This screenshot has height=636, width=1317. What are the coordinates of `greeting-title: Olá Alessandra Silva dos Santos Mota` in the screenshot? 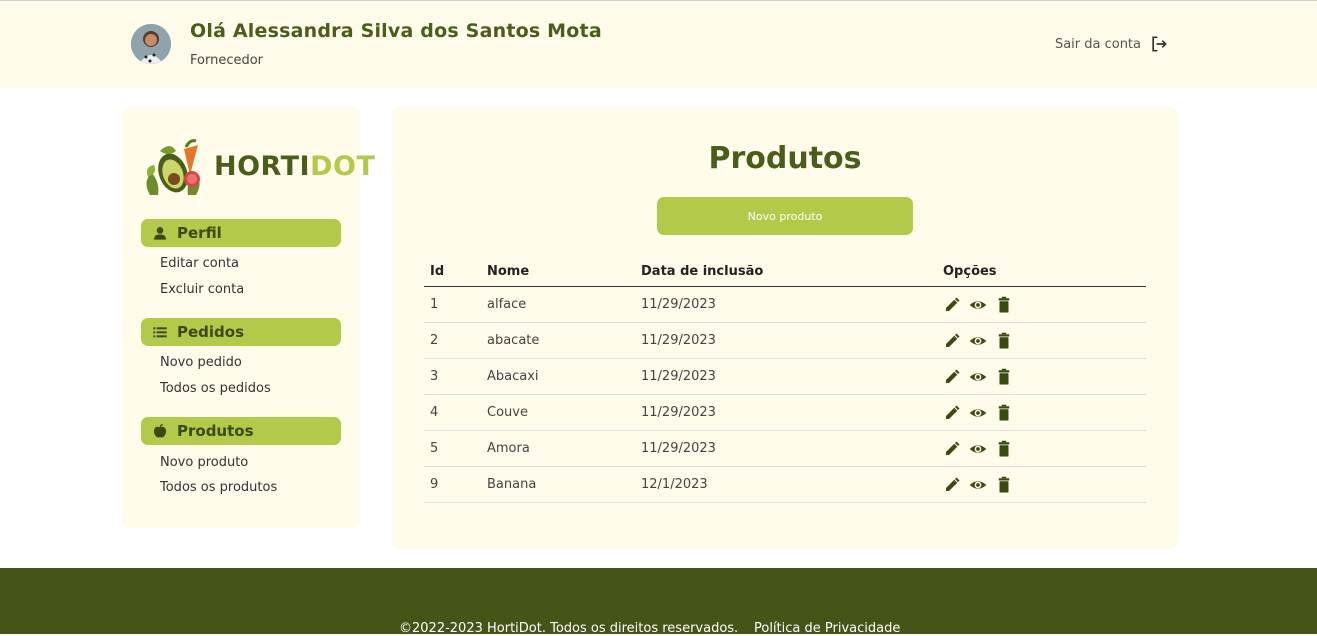 It's located at (396, 31).